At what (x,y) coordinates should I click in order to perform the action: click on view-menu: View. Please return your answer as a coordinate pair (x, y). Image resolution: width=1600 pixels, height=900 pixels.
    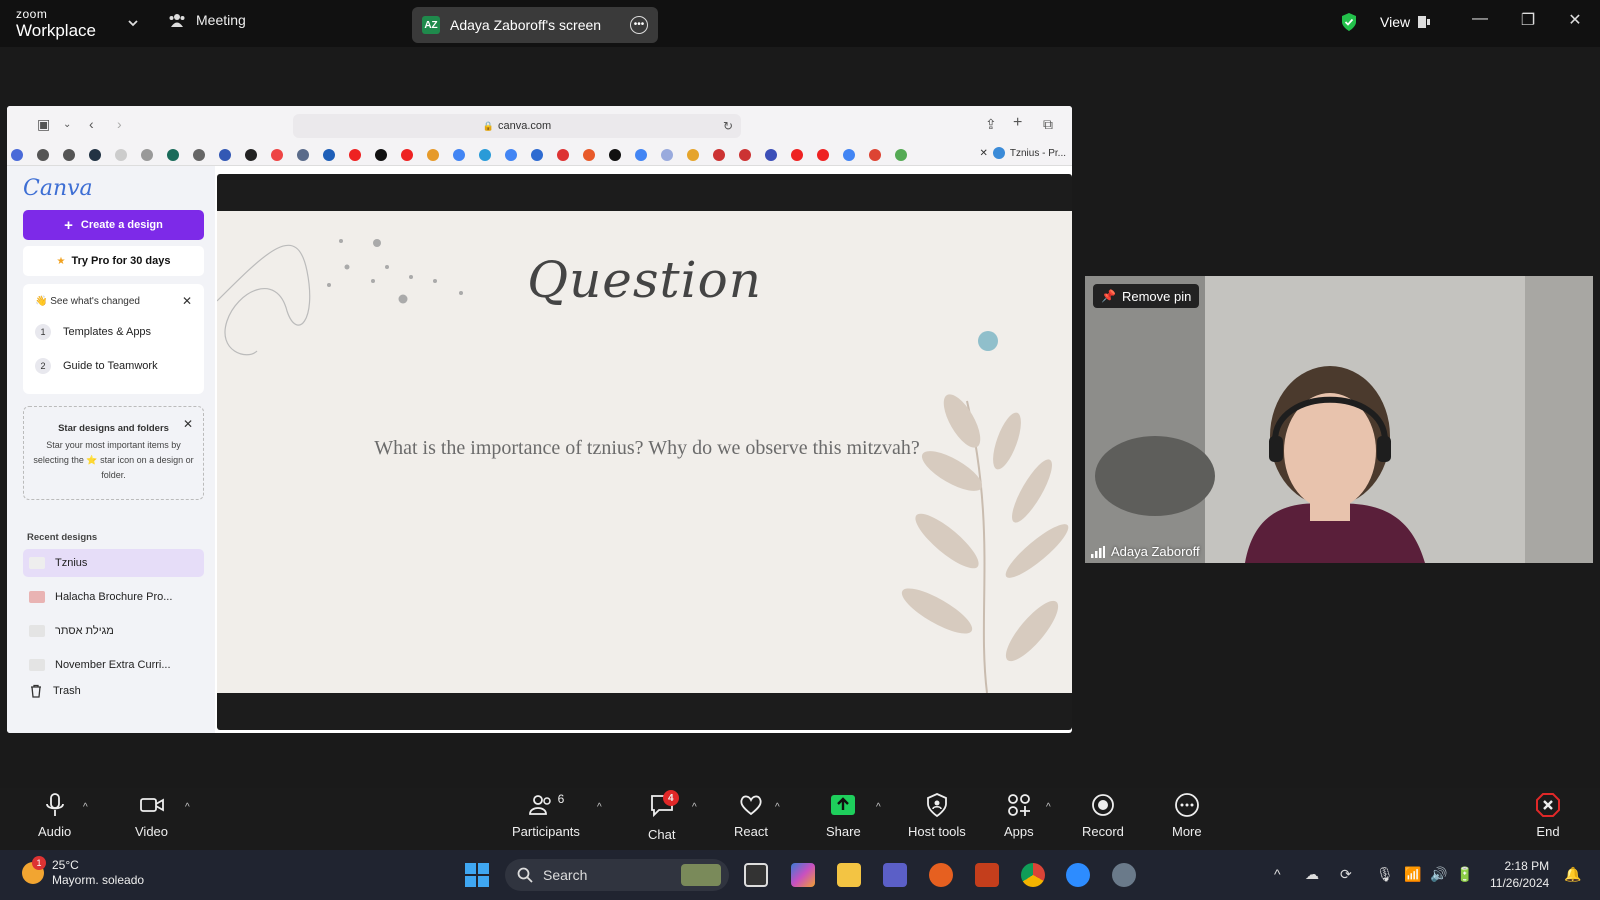
    Looking at the image, I should click on (1405, 22).